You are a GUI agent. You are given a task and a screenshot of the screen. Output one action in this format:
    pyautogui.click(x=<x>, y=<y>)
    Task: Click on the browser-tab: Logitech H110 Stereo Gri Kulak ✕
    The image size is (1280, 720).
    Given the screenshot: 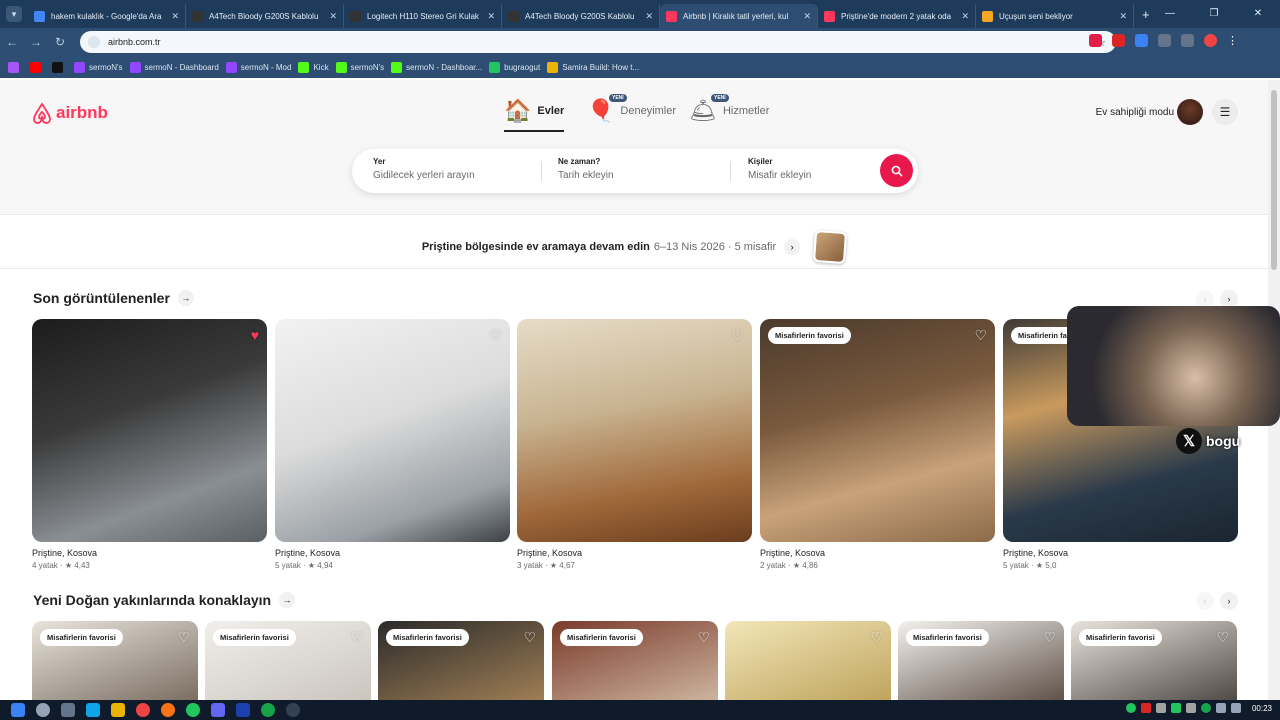 What is the action you would take?
    pyautogui.click(x=423, y=16)
    